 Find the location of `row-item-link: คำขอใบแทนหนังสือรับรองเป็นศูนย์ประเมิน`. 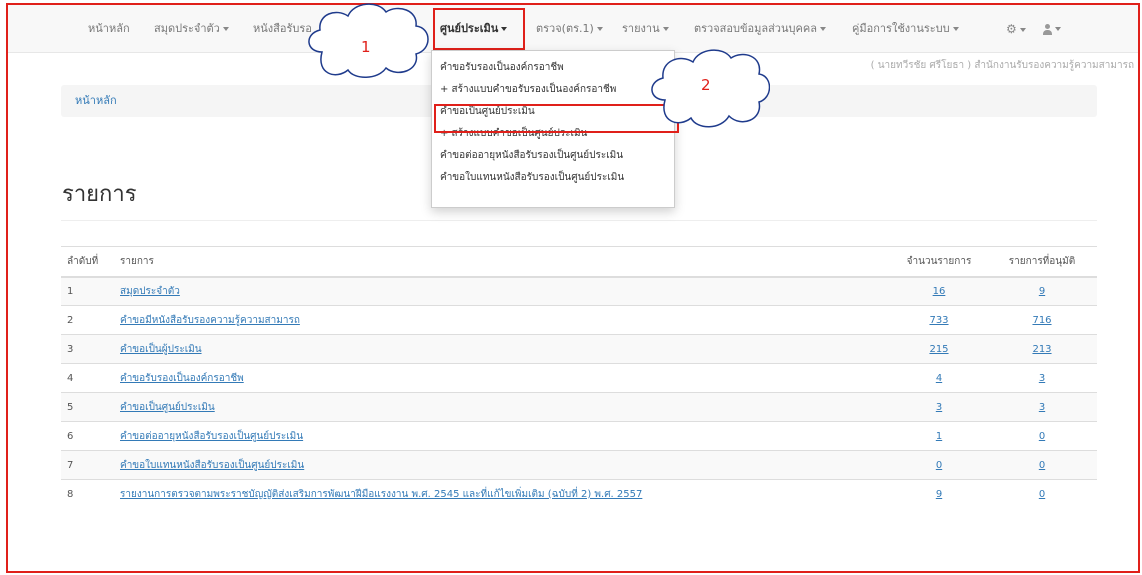

row-item-link: คำขอใบแทนหนังสือรับรองเป็นศูนย์ประเมิน is located at coordinates (212, 465).